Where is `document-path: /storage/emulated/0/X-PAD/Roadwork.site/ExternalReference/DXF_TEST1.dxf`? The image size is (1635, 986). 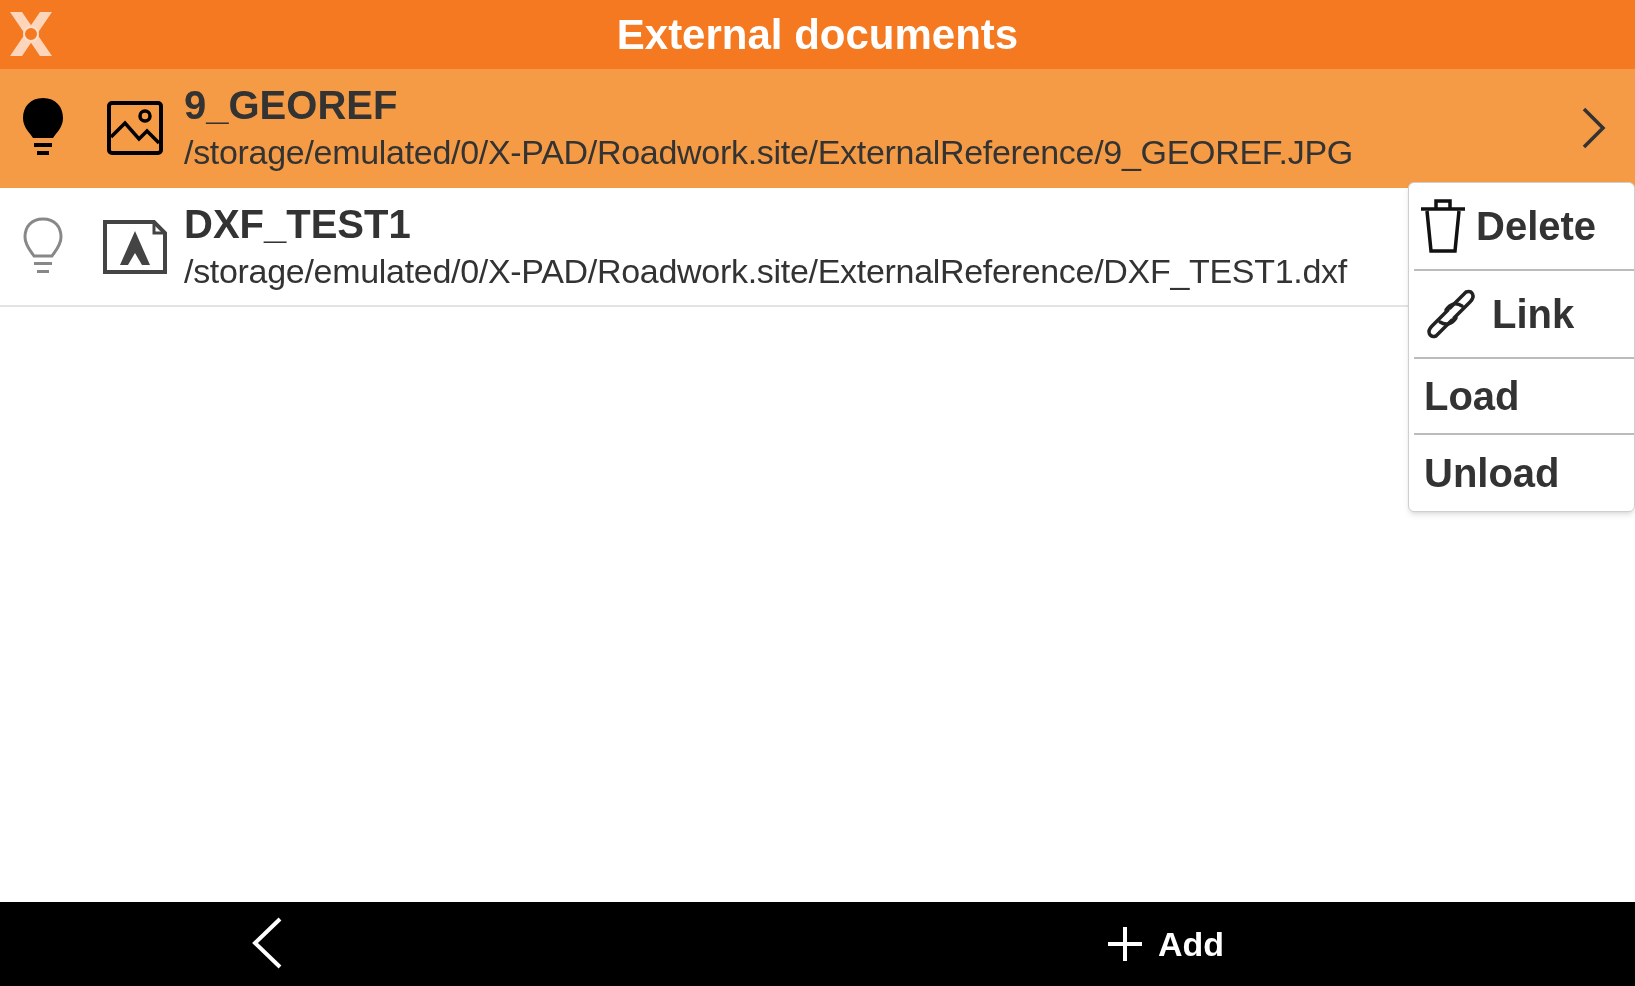 document-path: /storage/emulated/0/X-PAD/Roadwork.site/ExternalReference/DXF_TEST1.dxf is located at coordinates (765, 271).